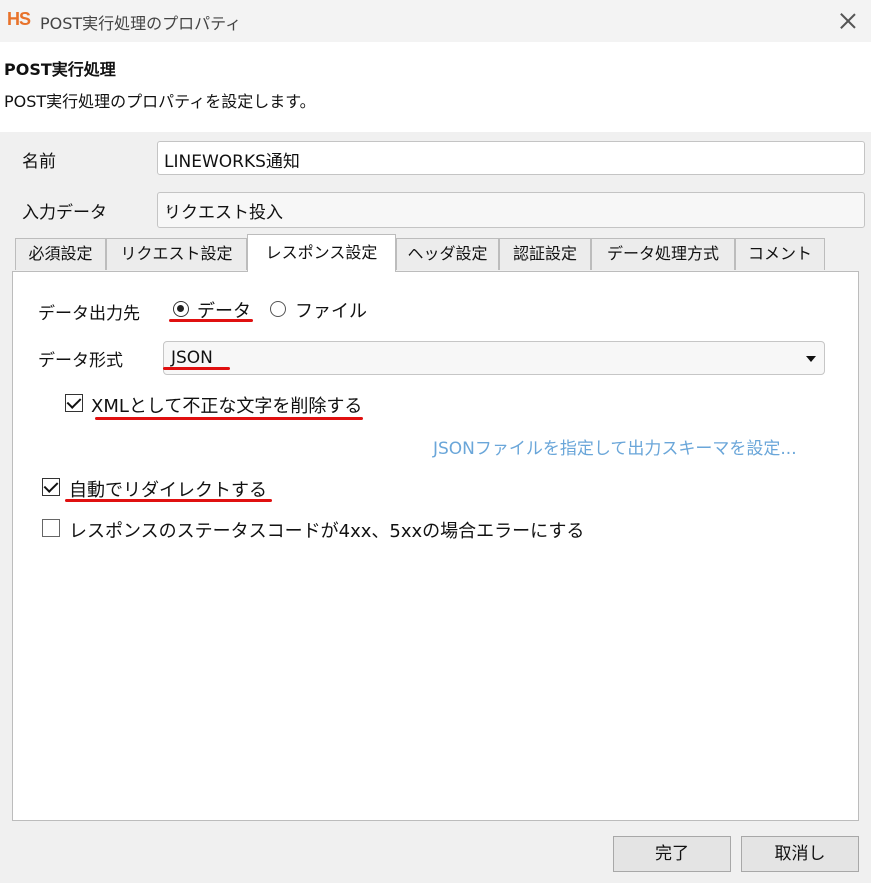 The width and height of the screenshot is (871, 883). What do you see at coordinates (232, 162) in the screenshot?
I see `name-input-value: LINEWORKS通知` at bounding box center [232, 162].